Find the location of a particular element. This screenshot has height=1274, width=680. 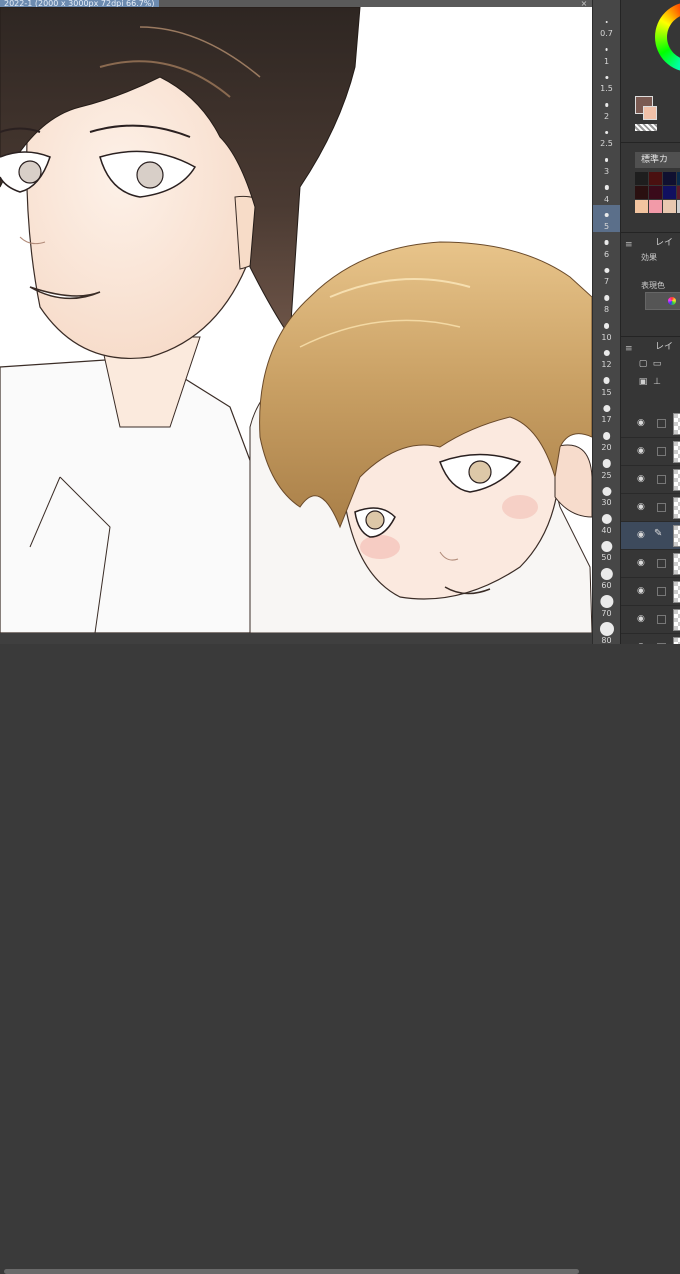

brush-size-1: 1 is located at coordinates (606, 53).